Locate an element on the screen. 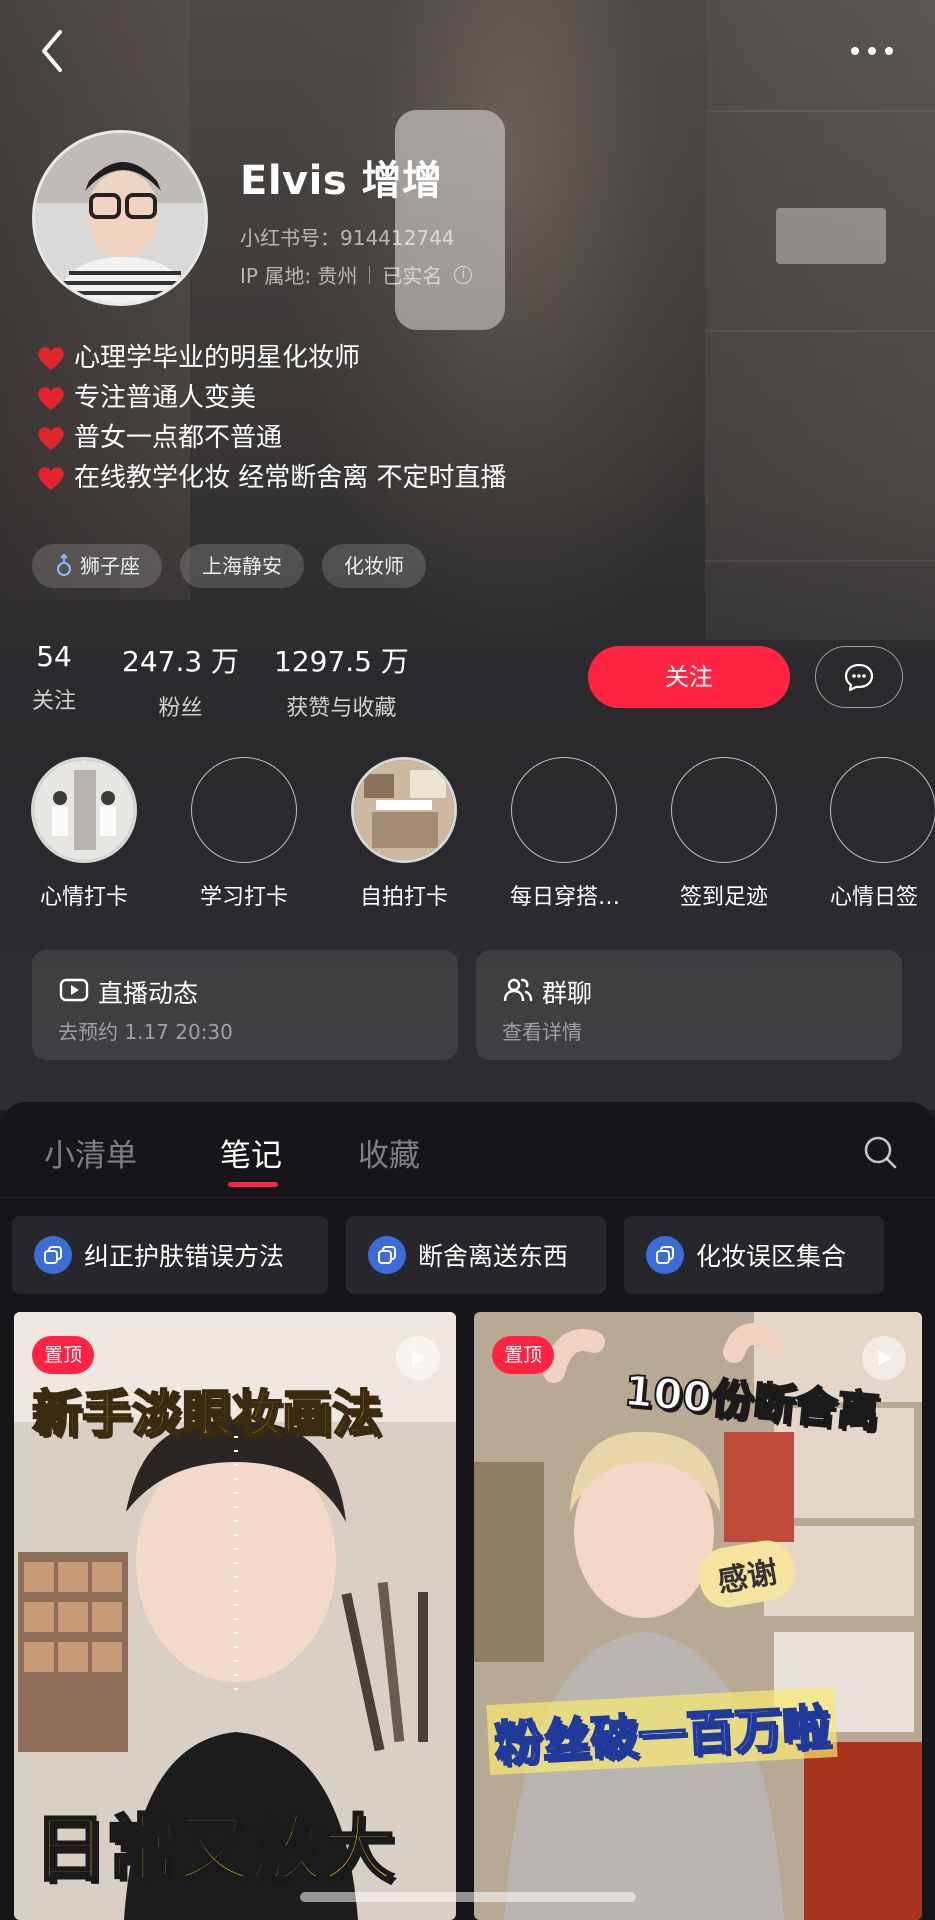 The image size is (935, 1920). album-declutter: 断舍离送东西 is located at coordinates (476, 1255).